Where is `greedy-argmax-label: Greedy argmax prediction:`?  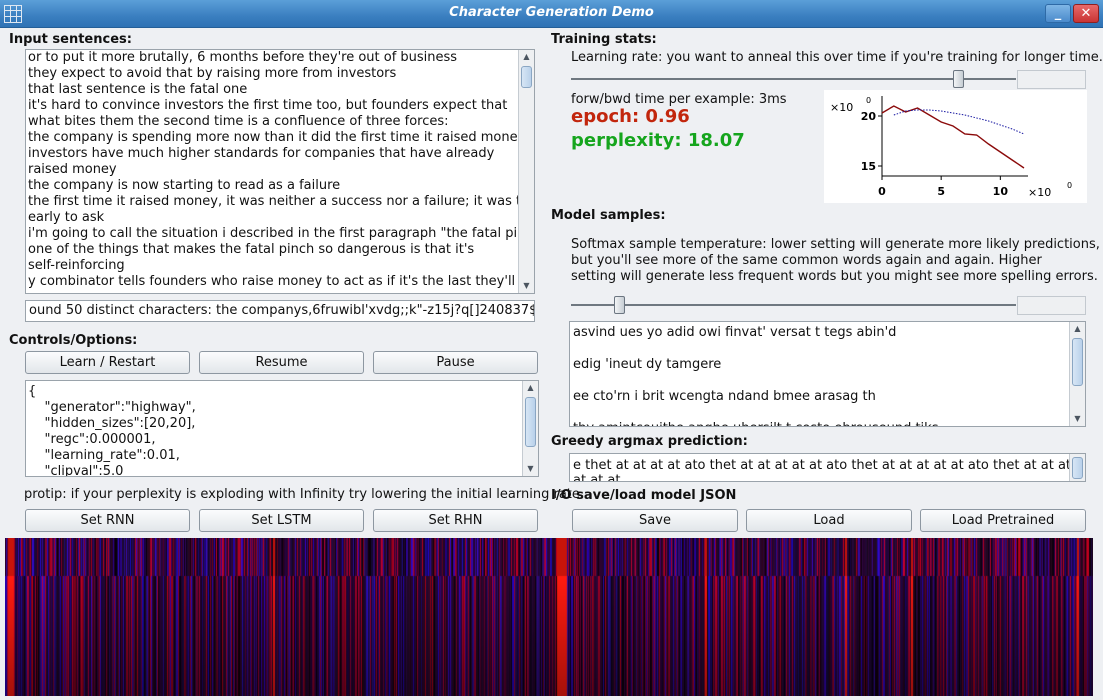 greedy-argmax-label: Greedy argmax prediction: is located at coordinates (649, 441).